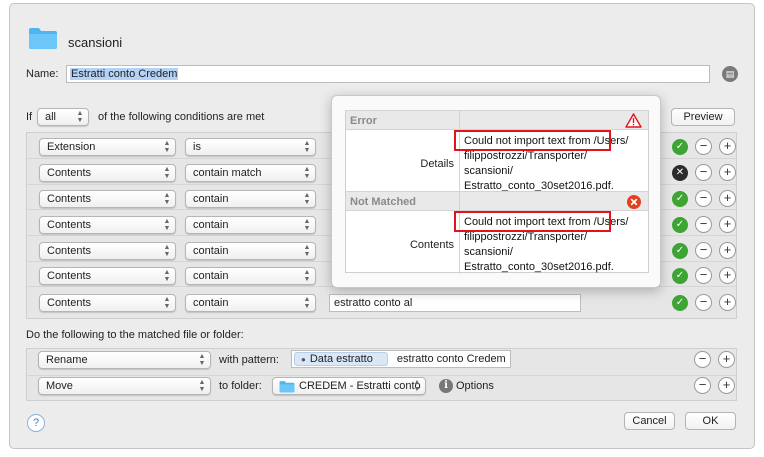 The width and height of the screenshot is (764, 457). I want to click on preview-button: Preview, so click(703, 117).